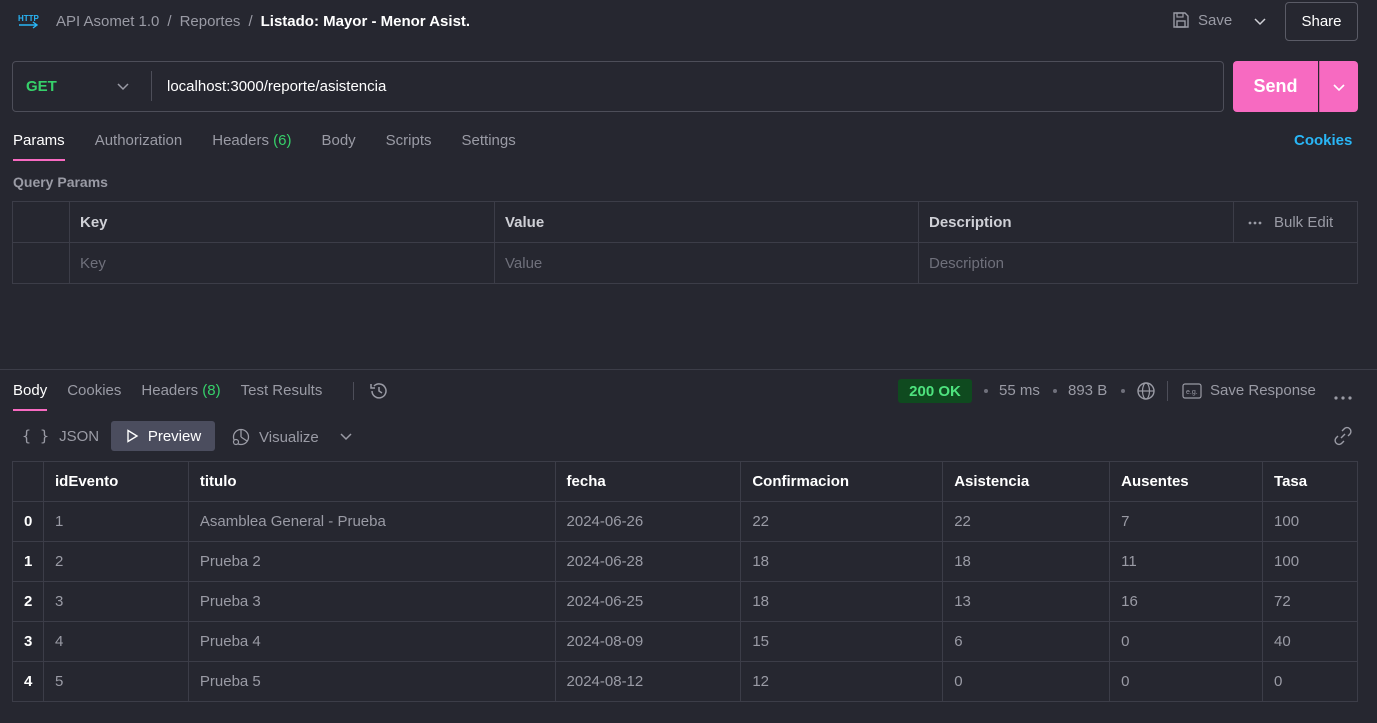  What do you see at coordinates (1181, 20) in the screenshot?
I see `save-icon` at bounding box center [1181, 20].